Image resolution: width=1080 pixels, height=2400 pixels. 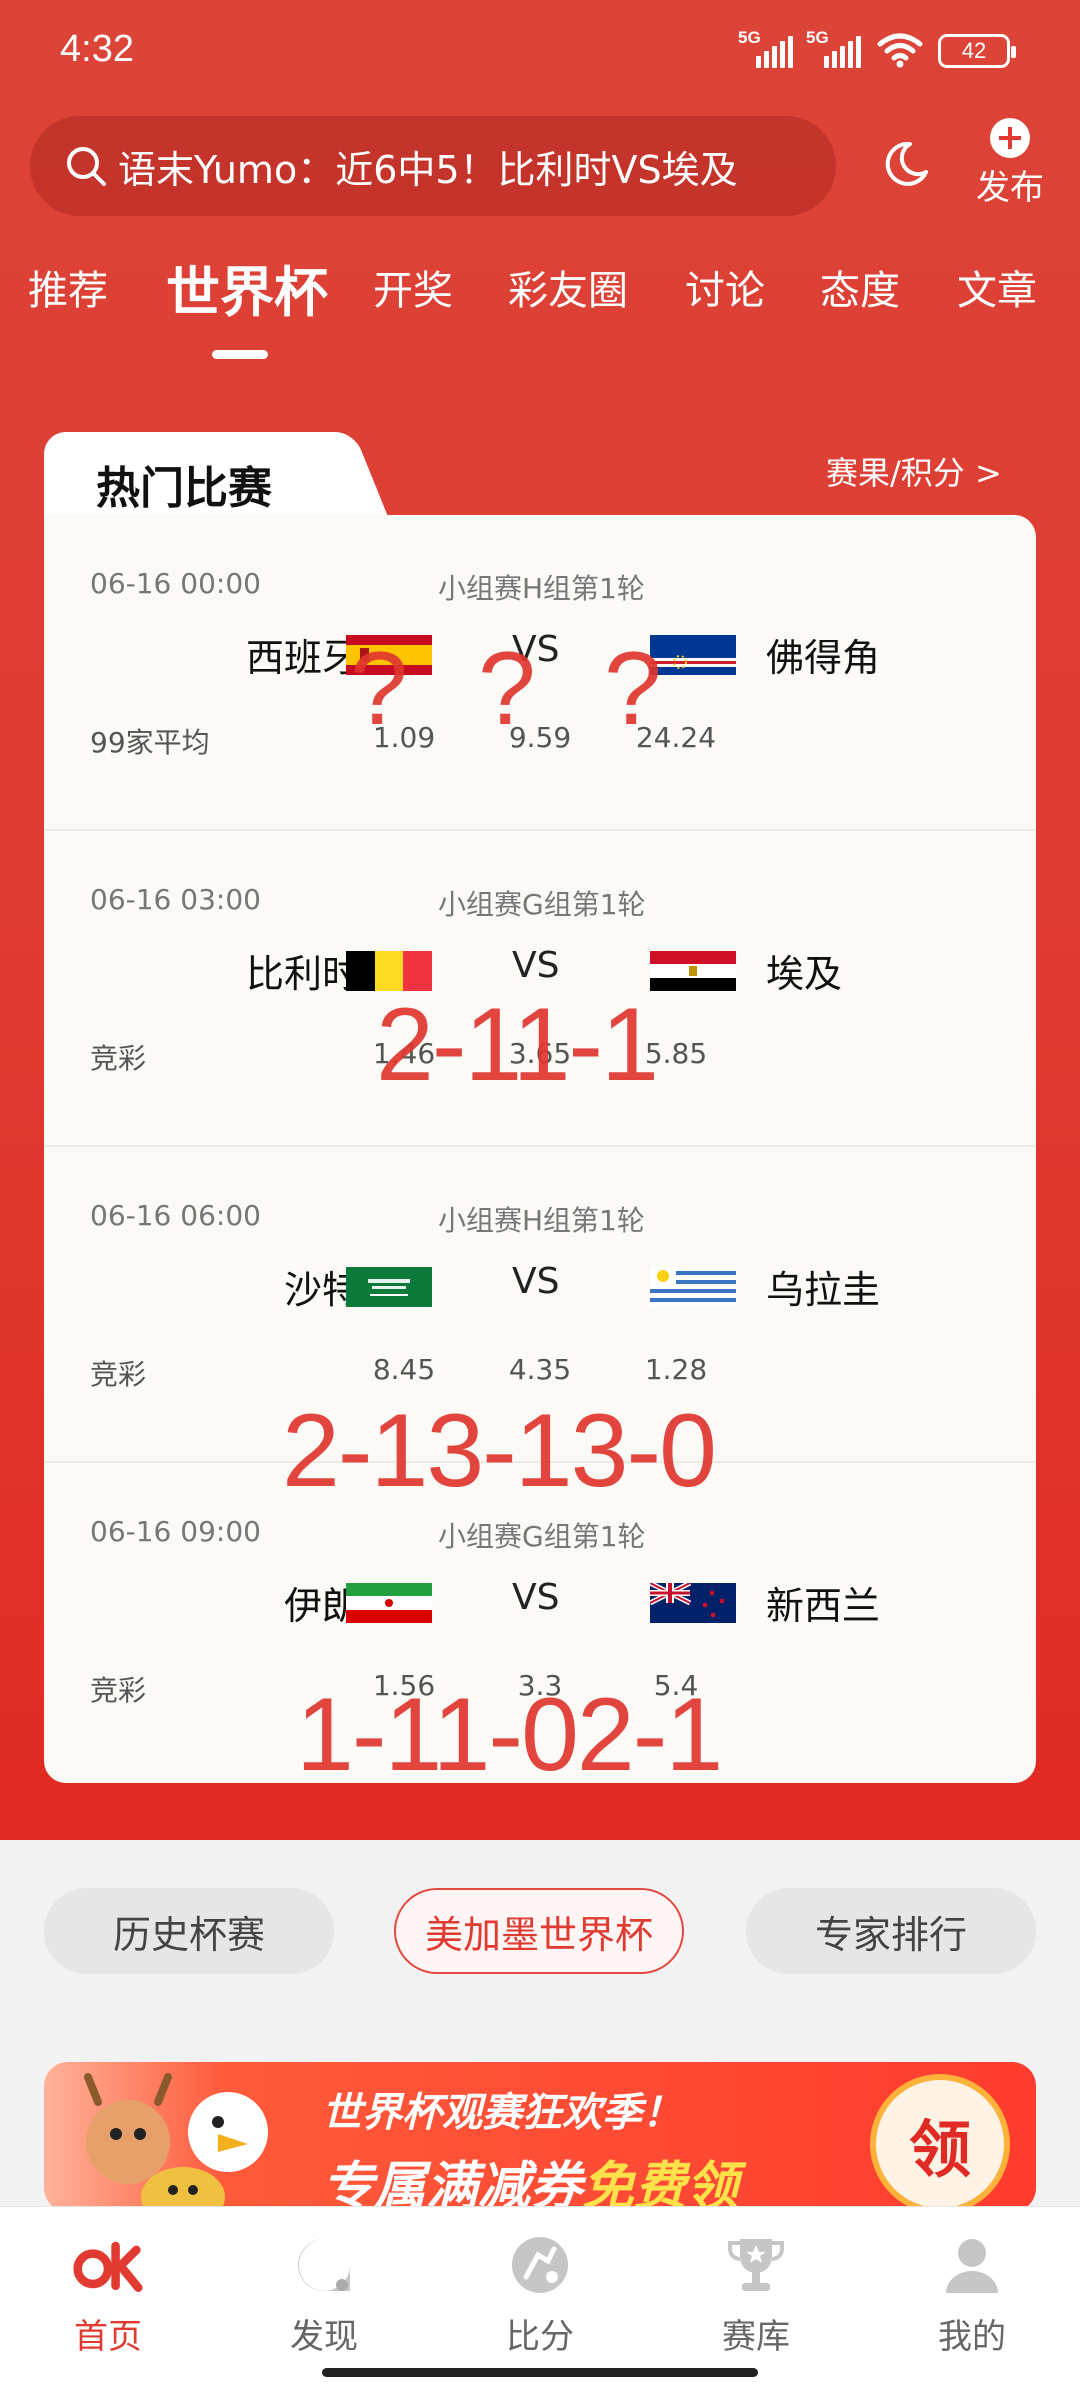 What do you see at coordinates (86, 166) in the screenshot?
I see `search-icon` at bounding box center [86, 166].